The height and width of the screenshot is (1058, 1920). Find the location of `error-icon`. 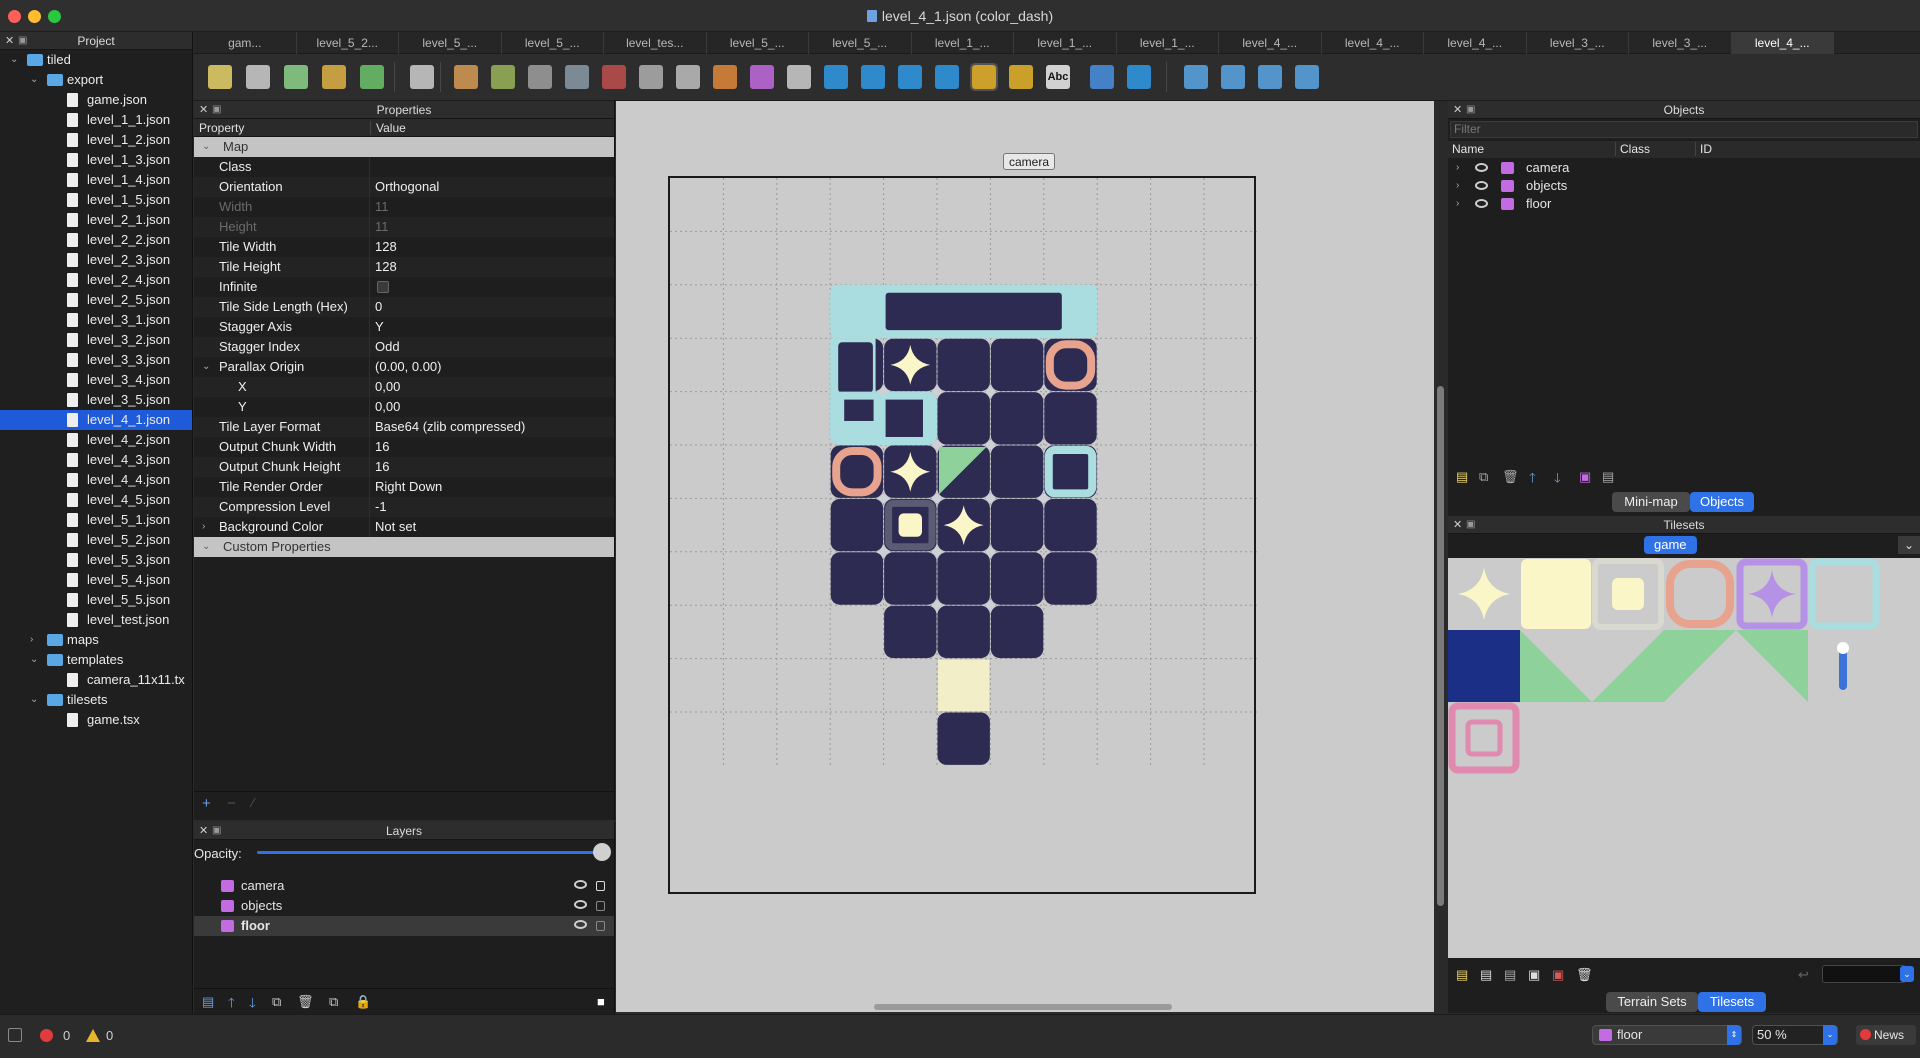

error-icon is located at coordinates (46, 1035).